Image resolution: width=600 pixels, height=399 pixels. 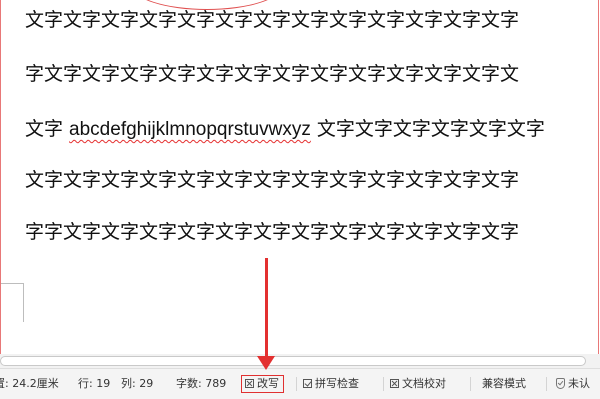 I want to click on auth-status-button: 未认, so click(x=573, y=384).